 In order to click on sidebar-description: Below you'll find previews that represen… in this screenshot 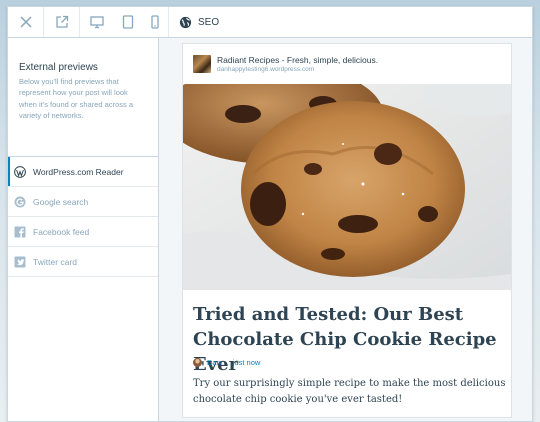, I will do `click(76, 99)`.